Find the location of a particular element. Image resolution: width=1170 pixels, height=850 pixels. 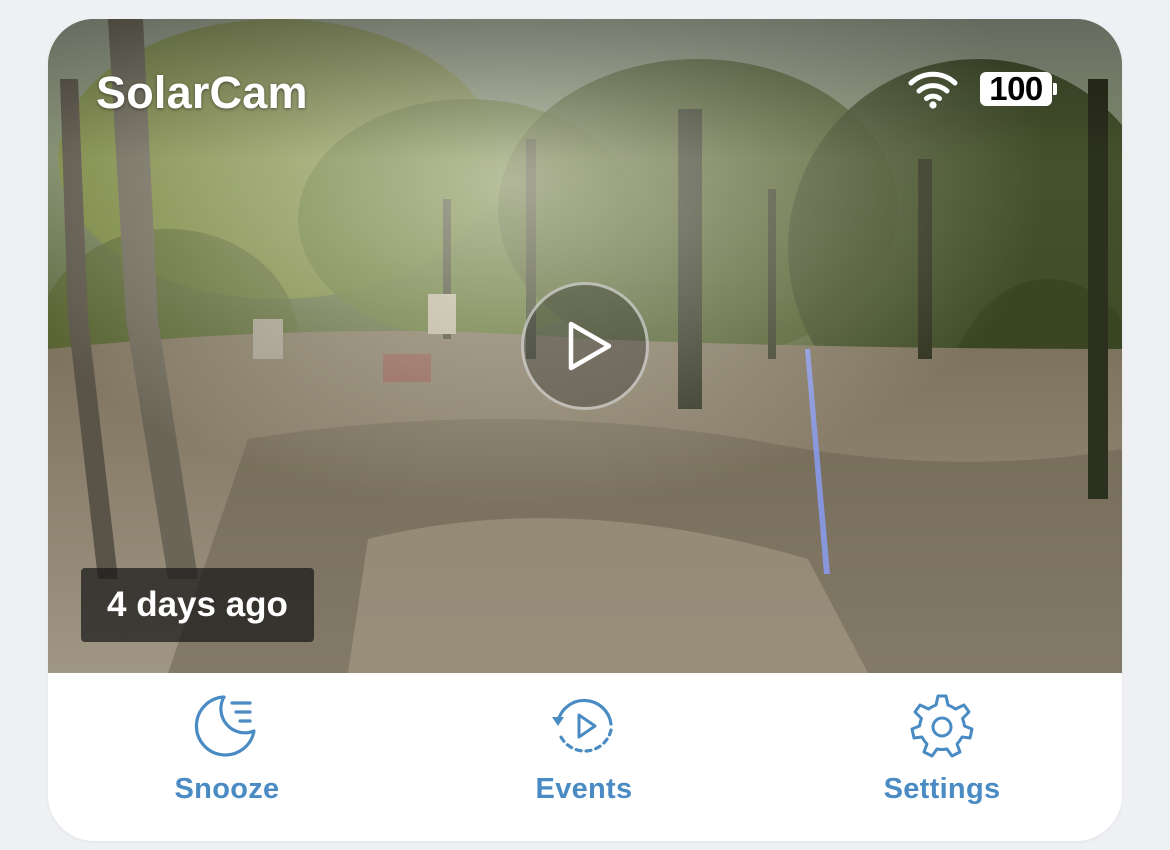

play-icon is located at coordinates (590, 346).